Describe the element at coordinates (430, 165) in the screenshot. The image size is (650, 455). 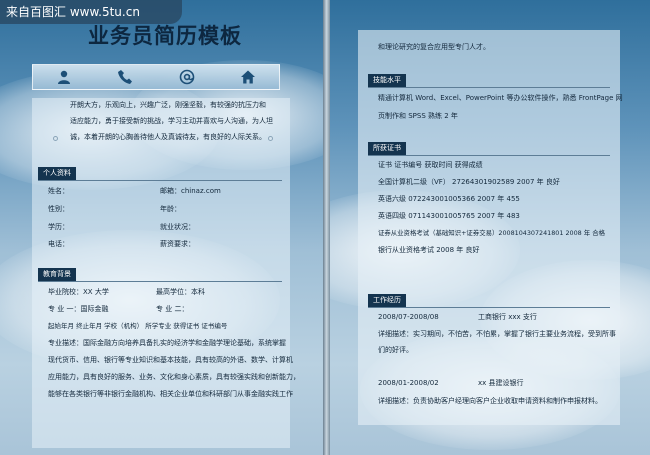
I see `certificates-header: 证书 证书编号 获取时间 获得成绩` at that location.